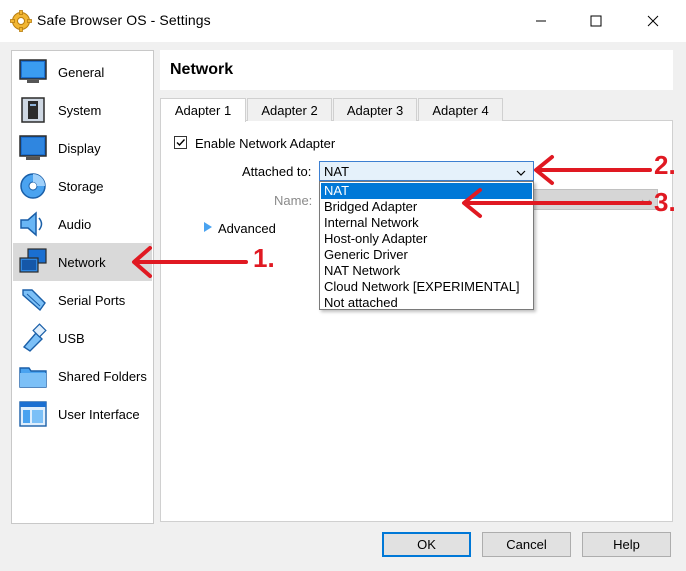  Describe the element at coordinates (665, 165) in the screenshot. I see `annotation-step-2: 2.` at that location.